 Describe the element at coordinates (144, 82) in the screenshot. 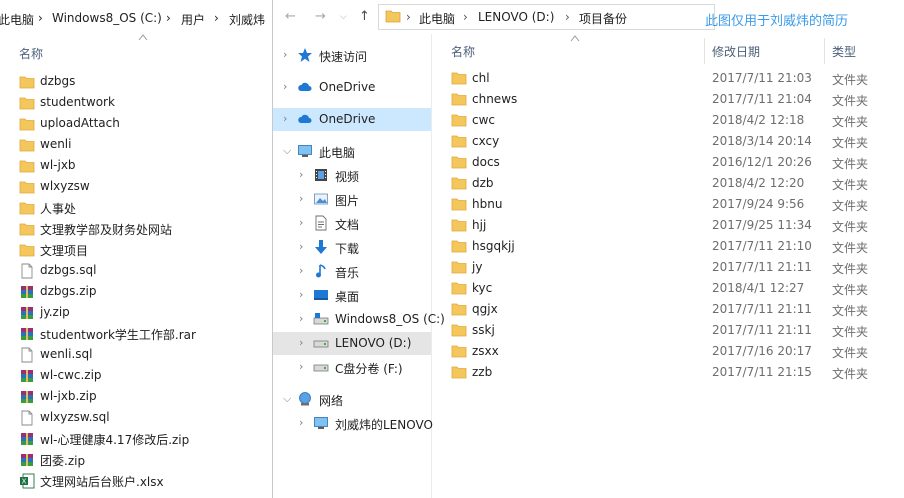

I see `list-item: dzbgs` at that location.